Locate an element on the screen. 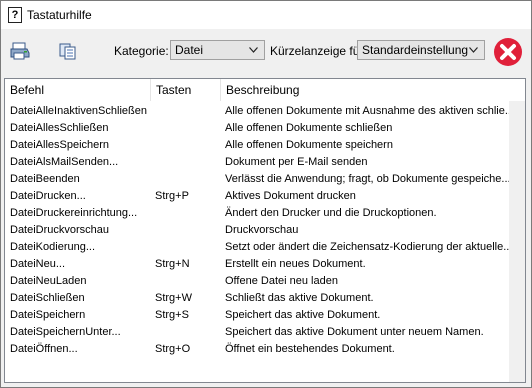  description-cell: Offene Datei neu laden is located at coordinates (281, 281).